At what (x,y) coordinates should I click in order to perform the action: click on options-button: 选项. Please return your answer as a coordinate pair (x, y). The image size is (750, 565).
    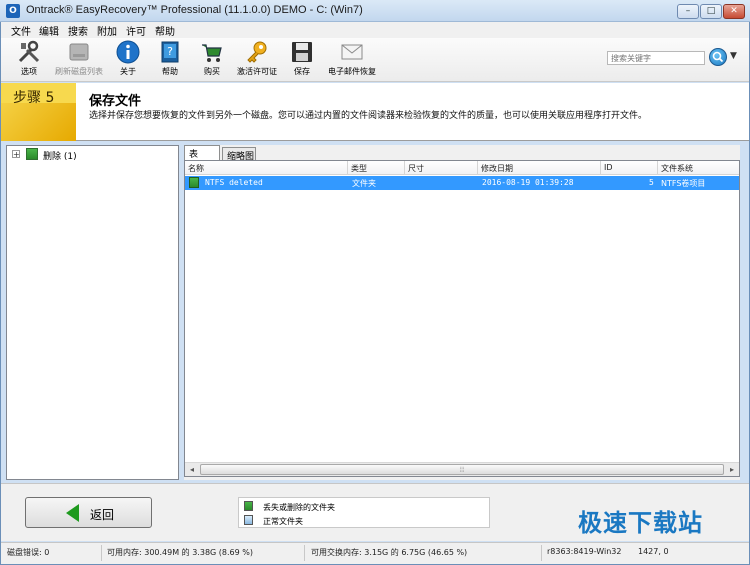
    Looking at the image, I should click on (29, 59).